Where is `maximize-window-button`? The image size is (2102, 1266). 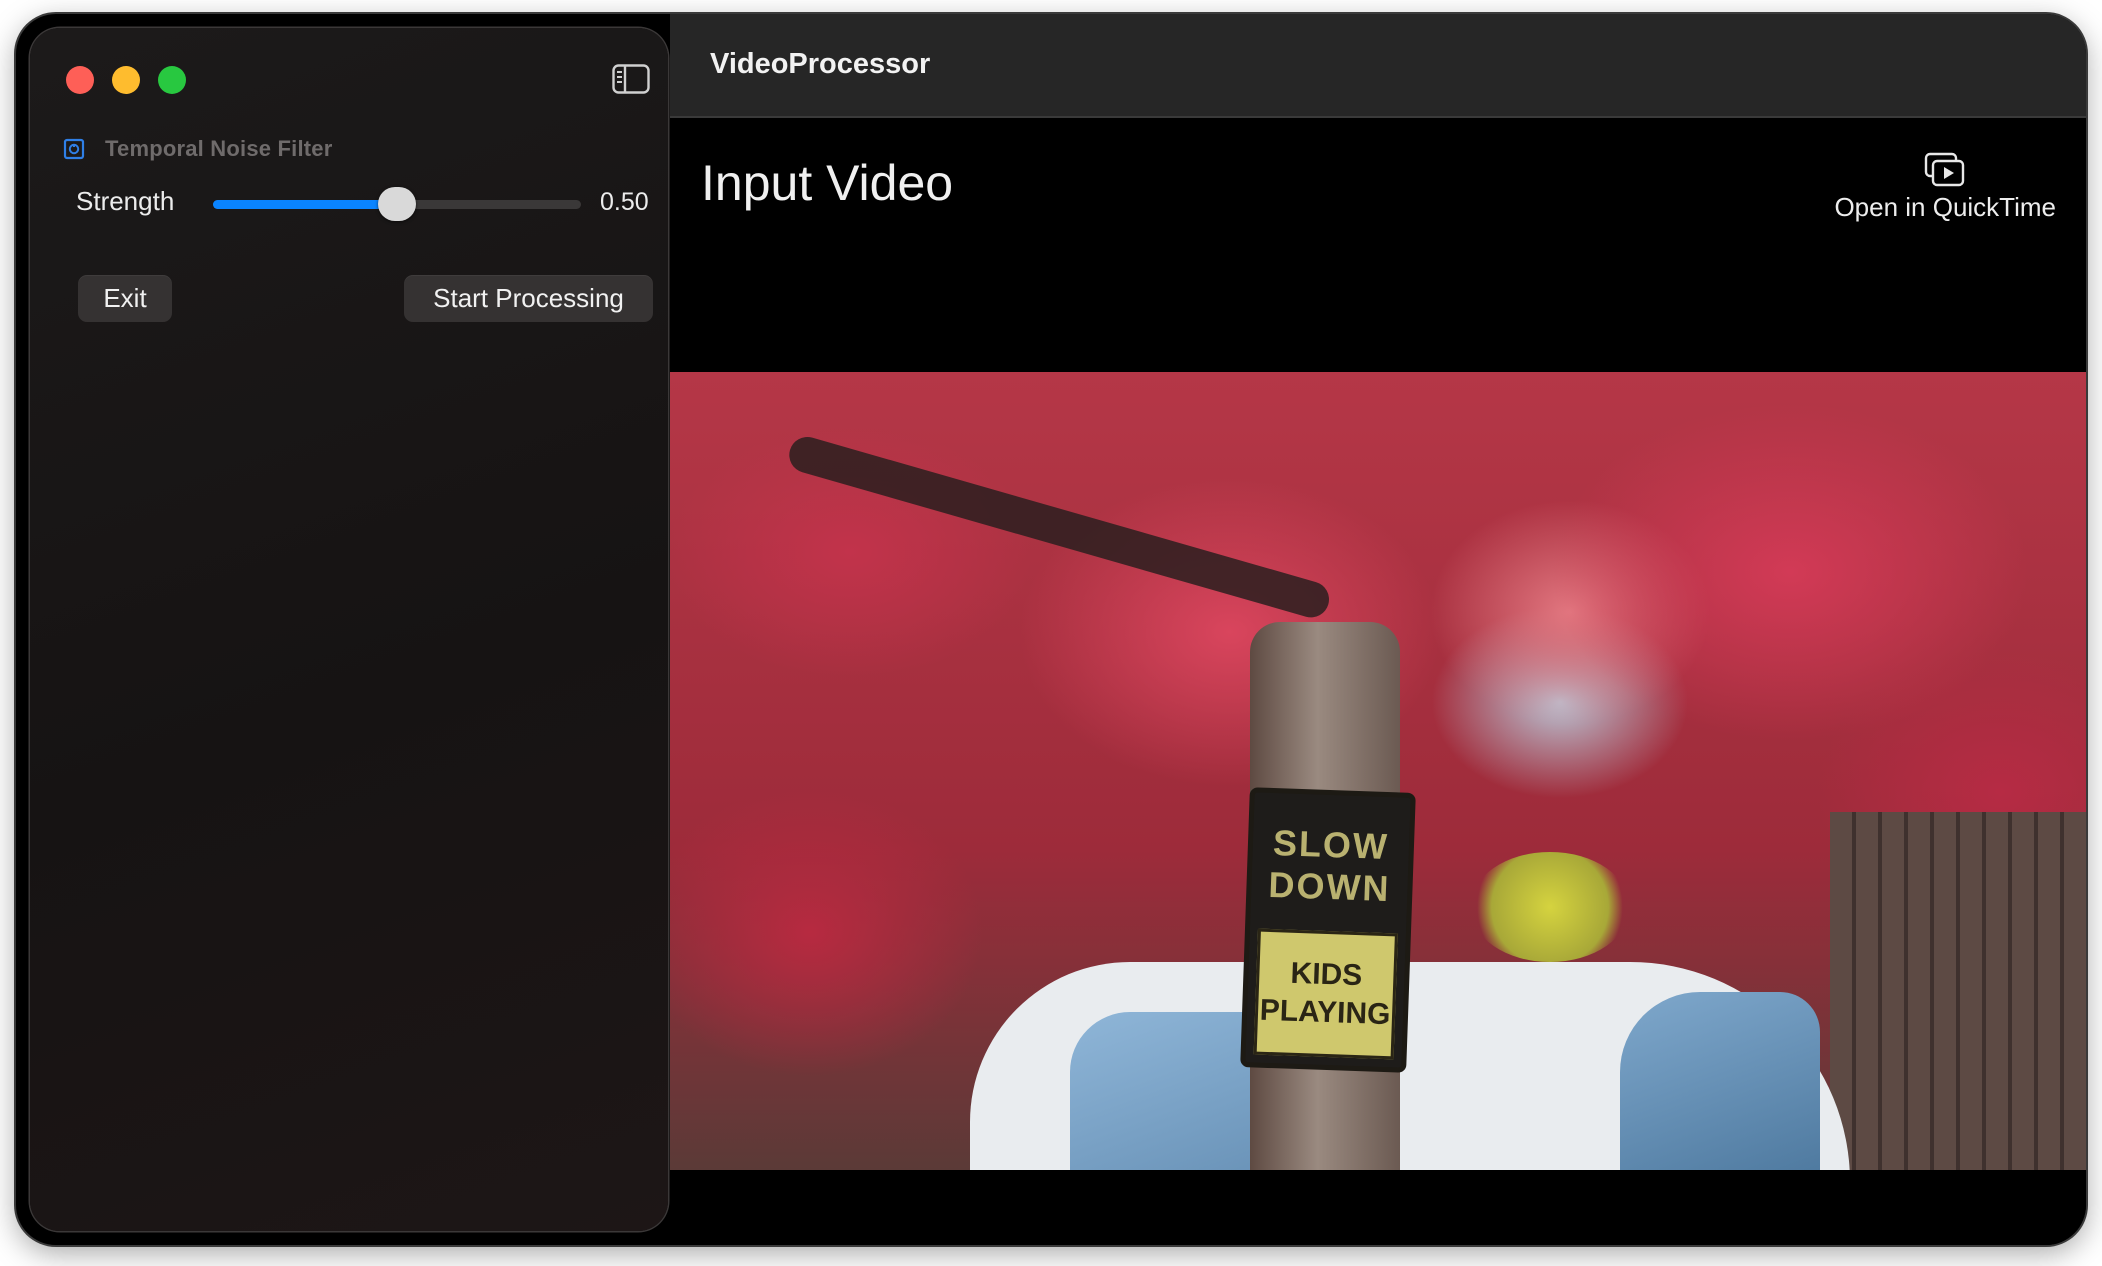 maximize-window-button is located at coordinates (172, 80).